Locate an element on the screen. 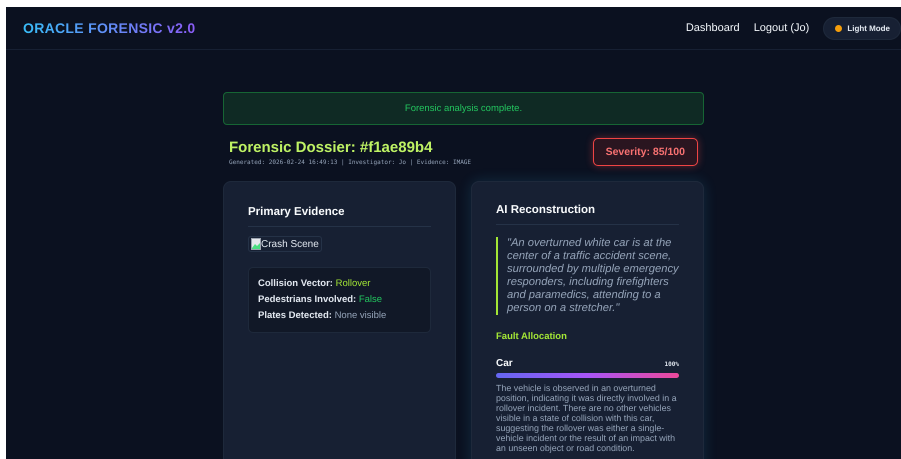 This screenshot has height=459, width=901. card-title: Primary Evidence is located at coordinates (339, 216).